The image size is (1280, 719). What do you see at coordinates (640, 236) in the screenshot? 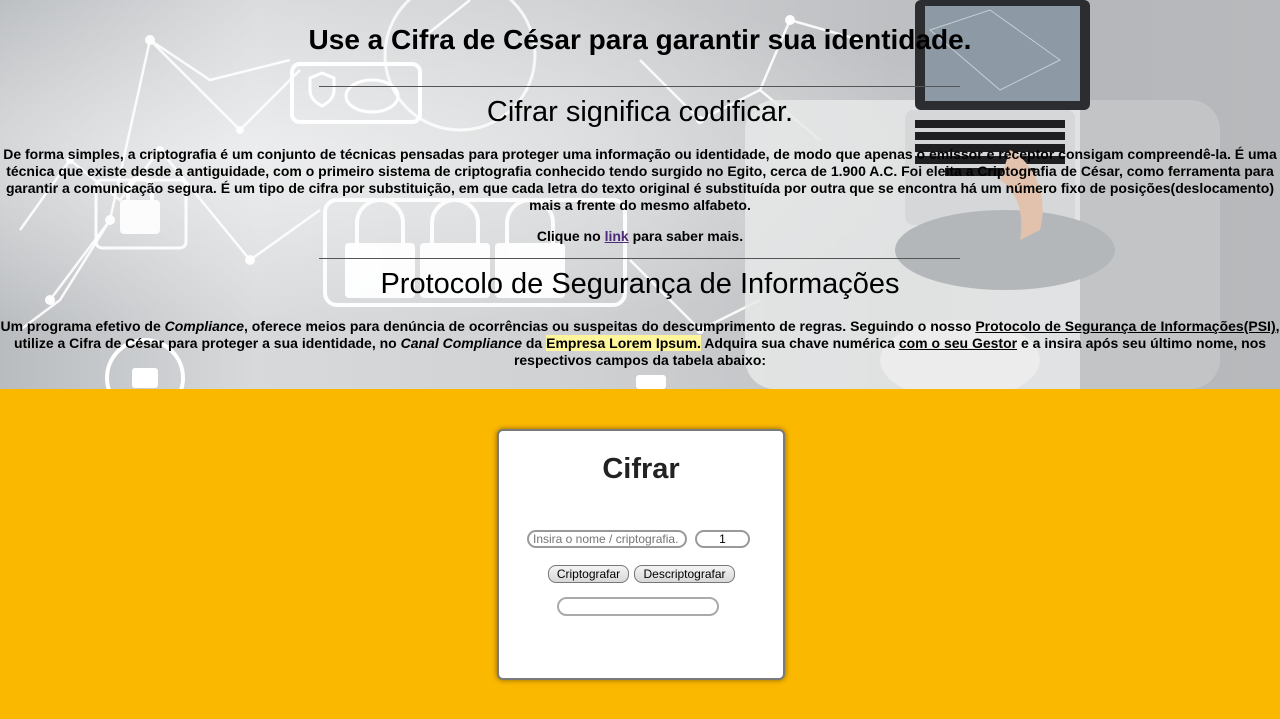
I see `more-info-line: Clique no link para saber mais.` at bounding box center [640, 236].